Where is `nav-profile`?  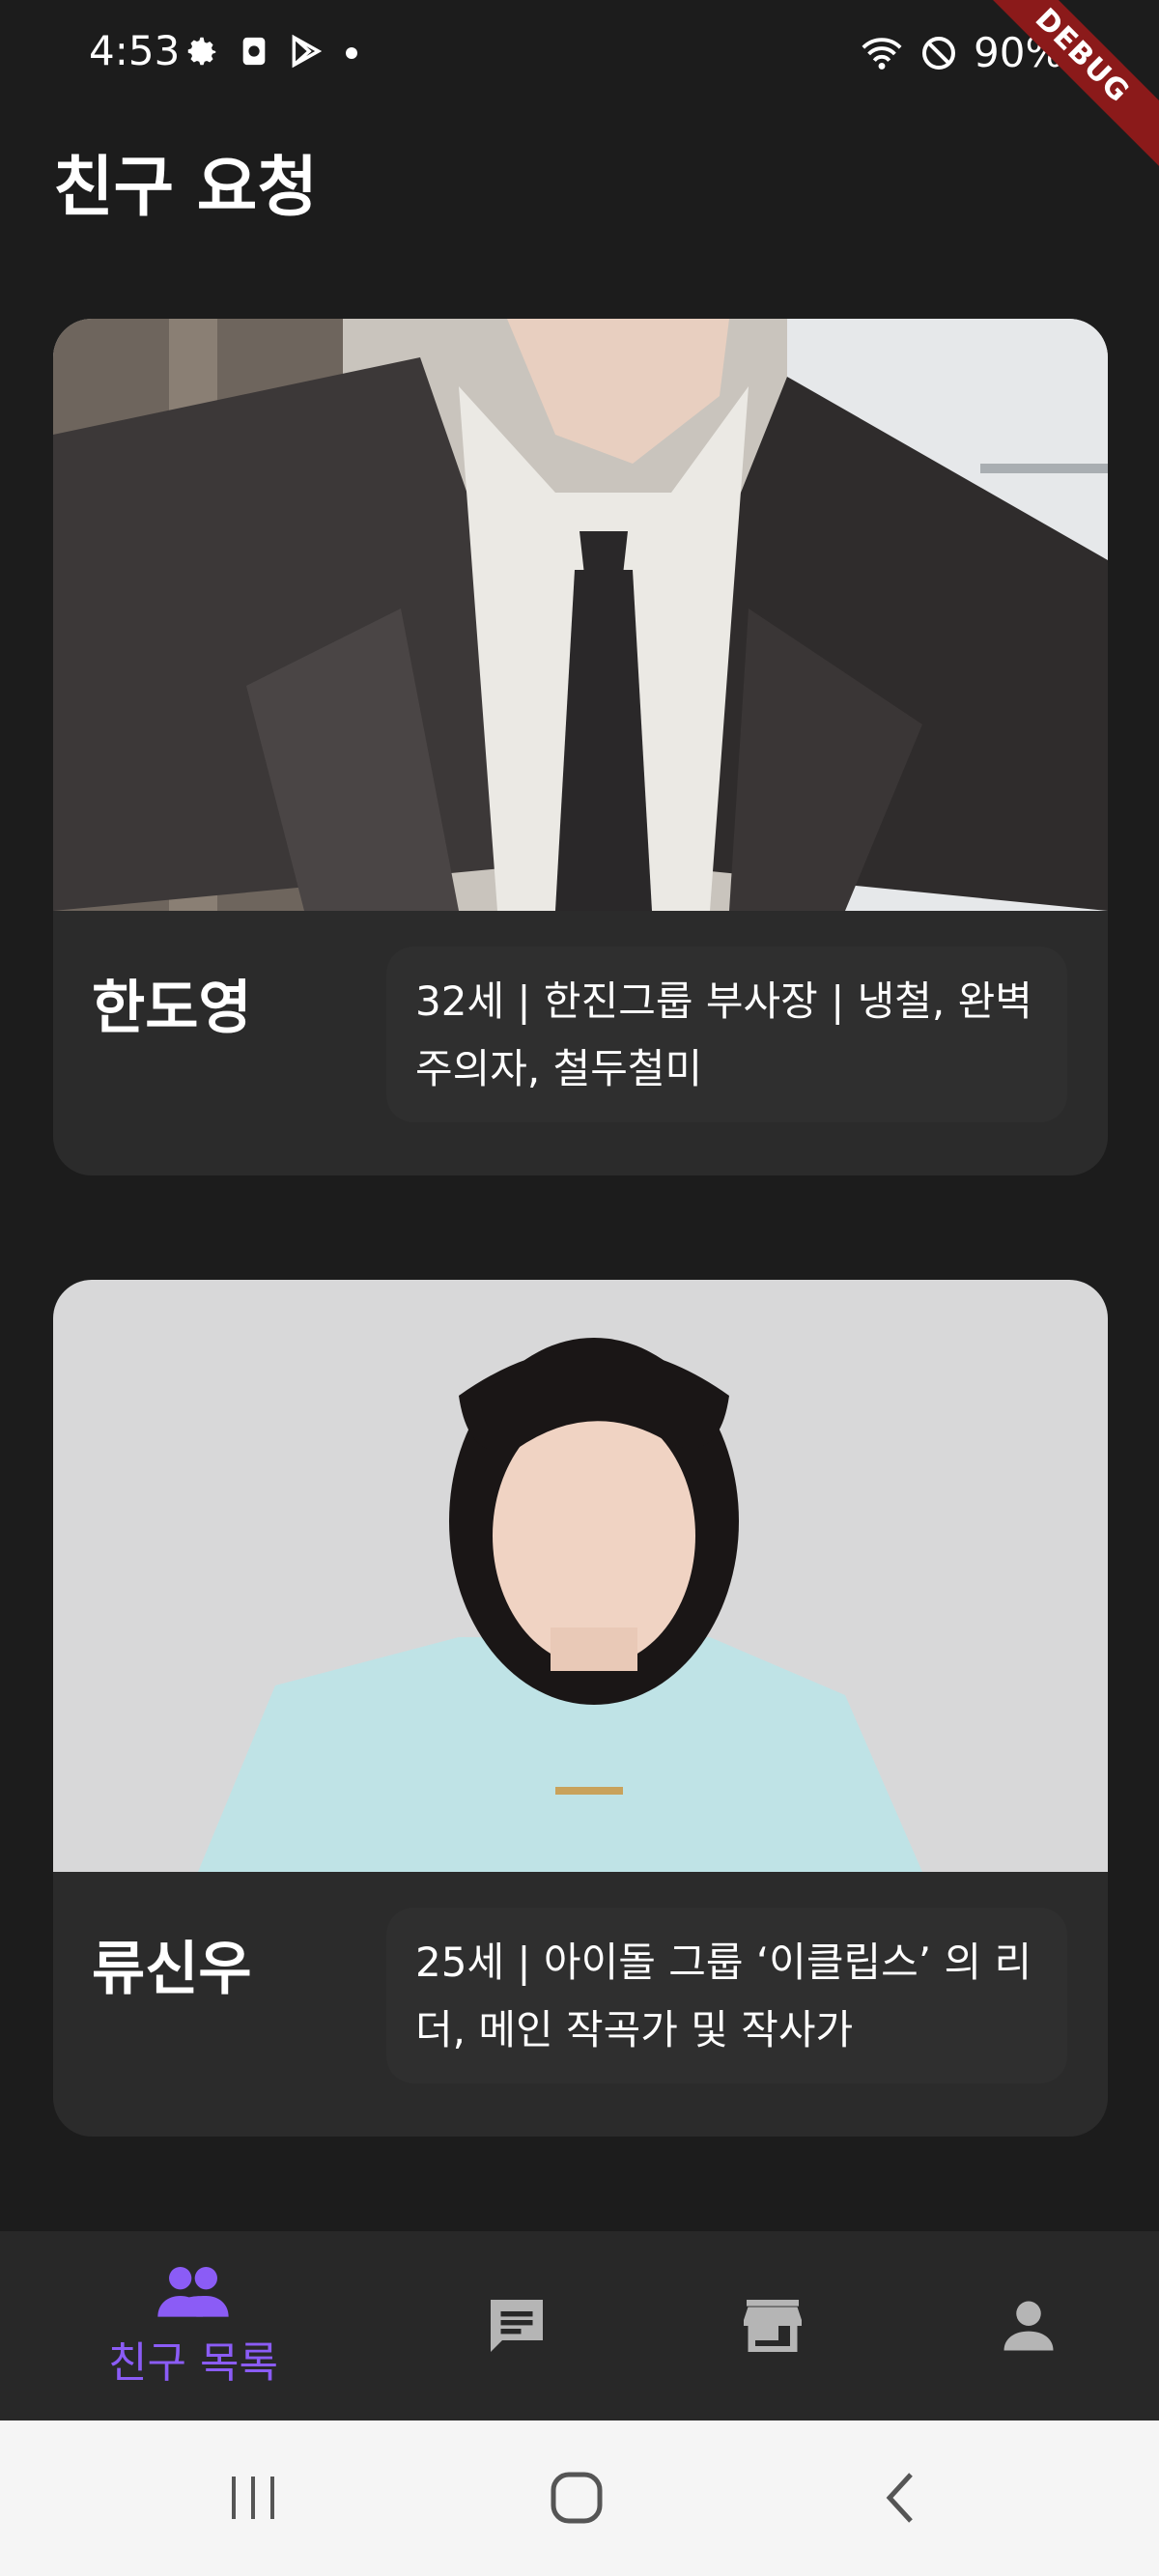 nav-profile is located at coordinates (1028, 2325).